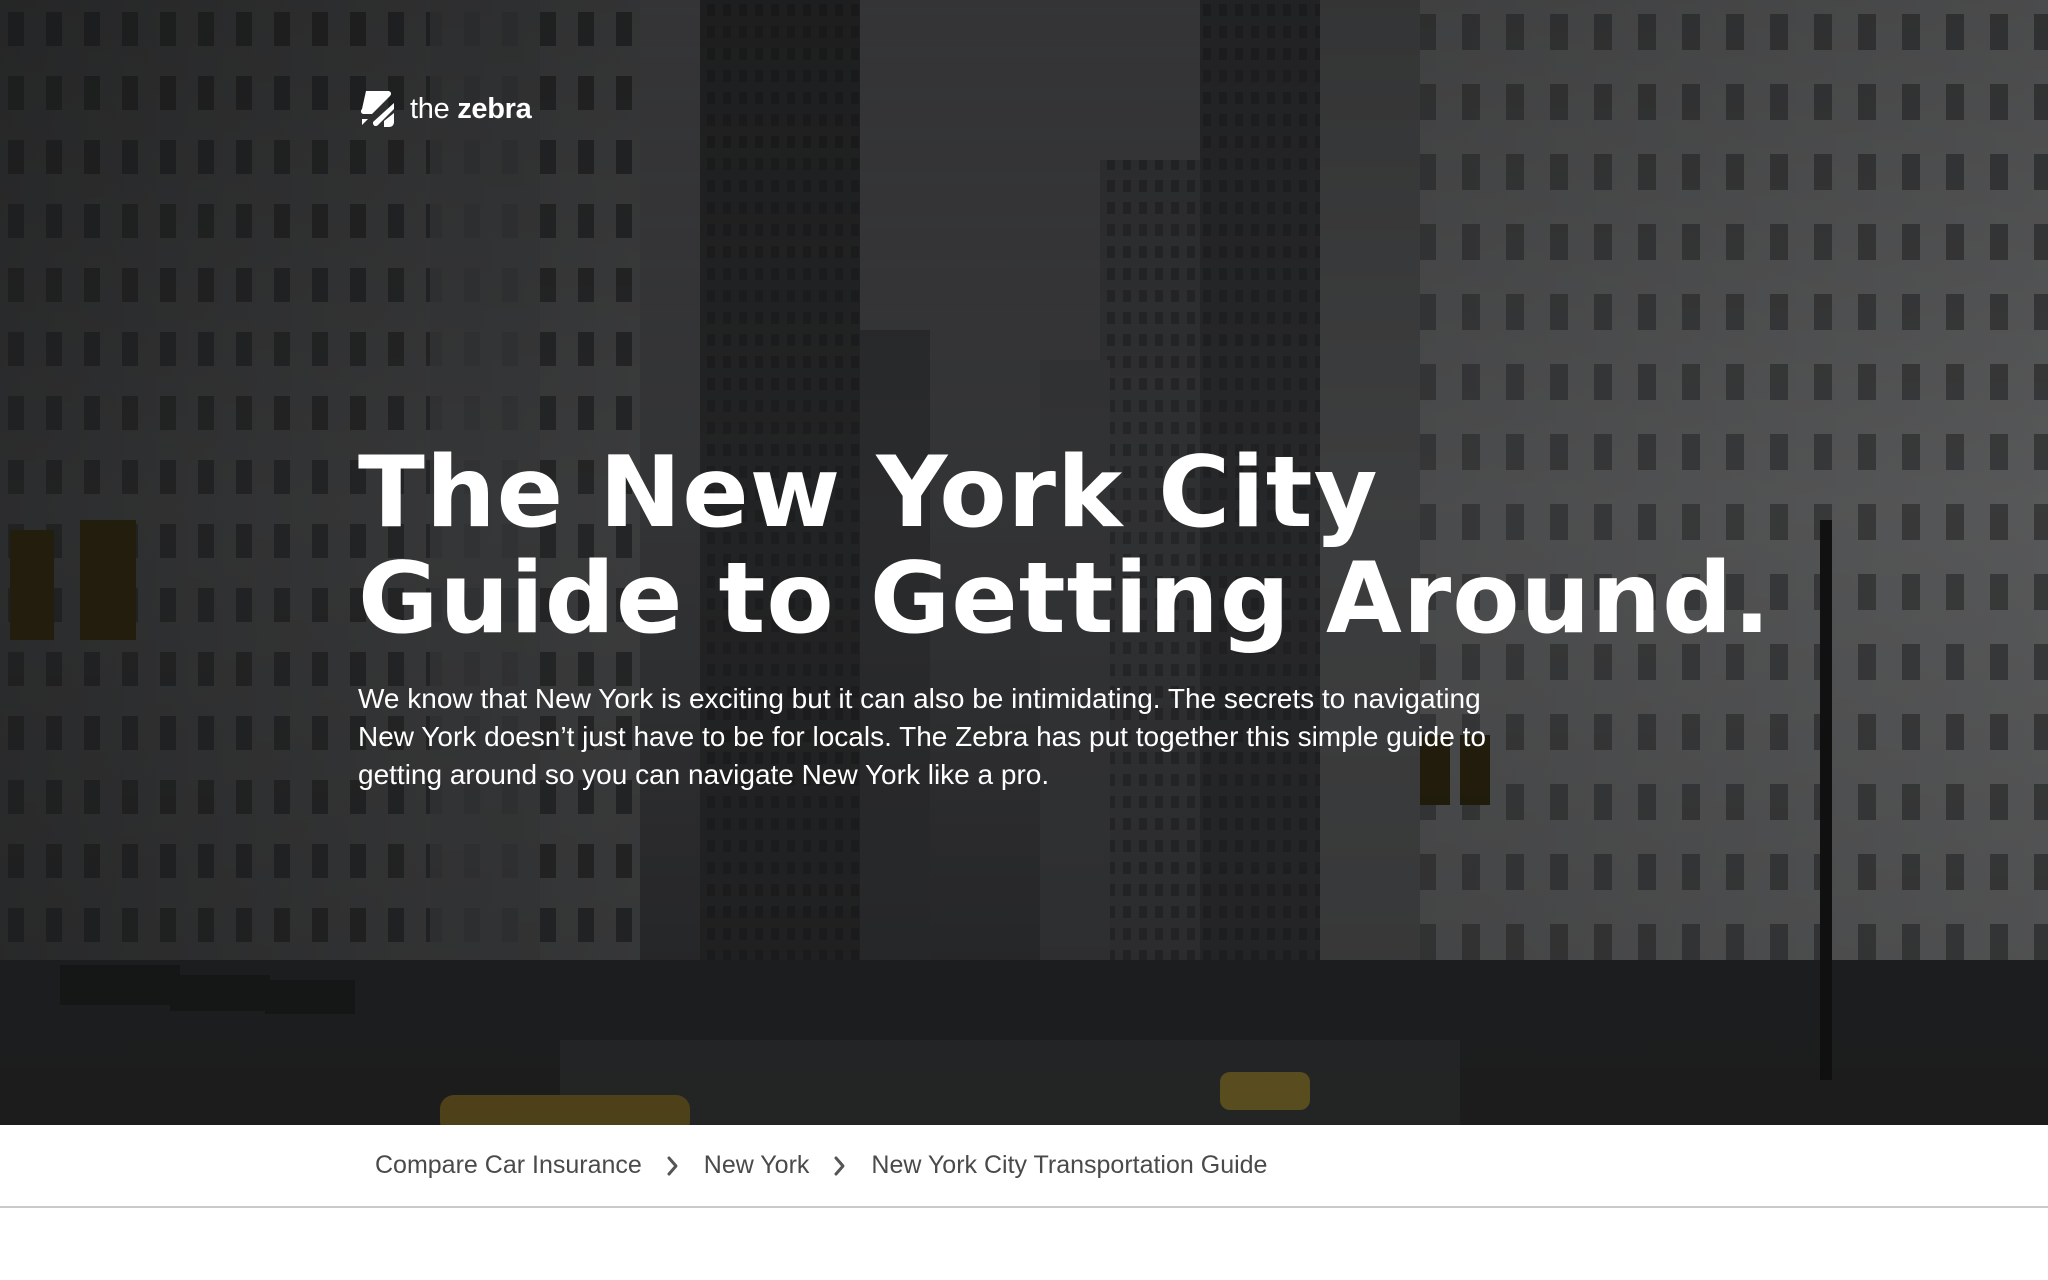 The height and width of the screenshot is (1280, 2048). Describe the element at coordinates (494, 108) in the screenshot. I see `logo-text-zebra: zebra` at that location.